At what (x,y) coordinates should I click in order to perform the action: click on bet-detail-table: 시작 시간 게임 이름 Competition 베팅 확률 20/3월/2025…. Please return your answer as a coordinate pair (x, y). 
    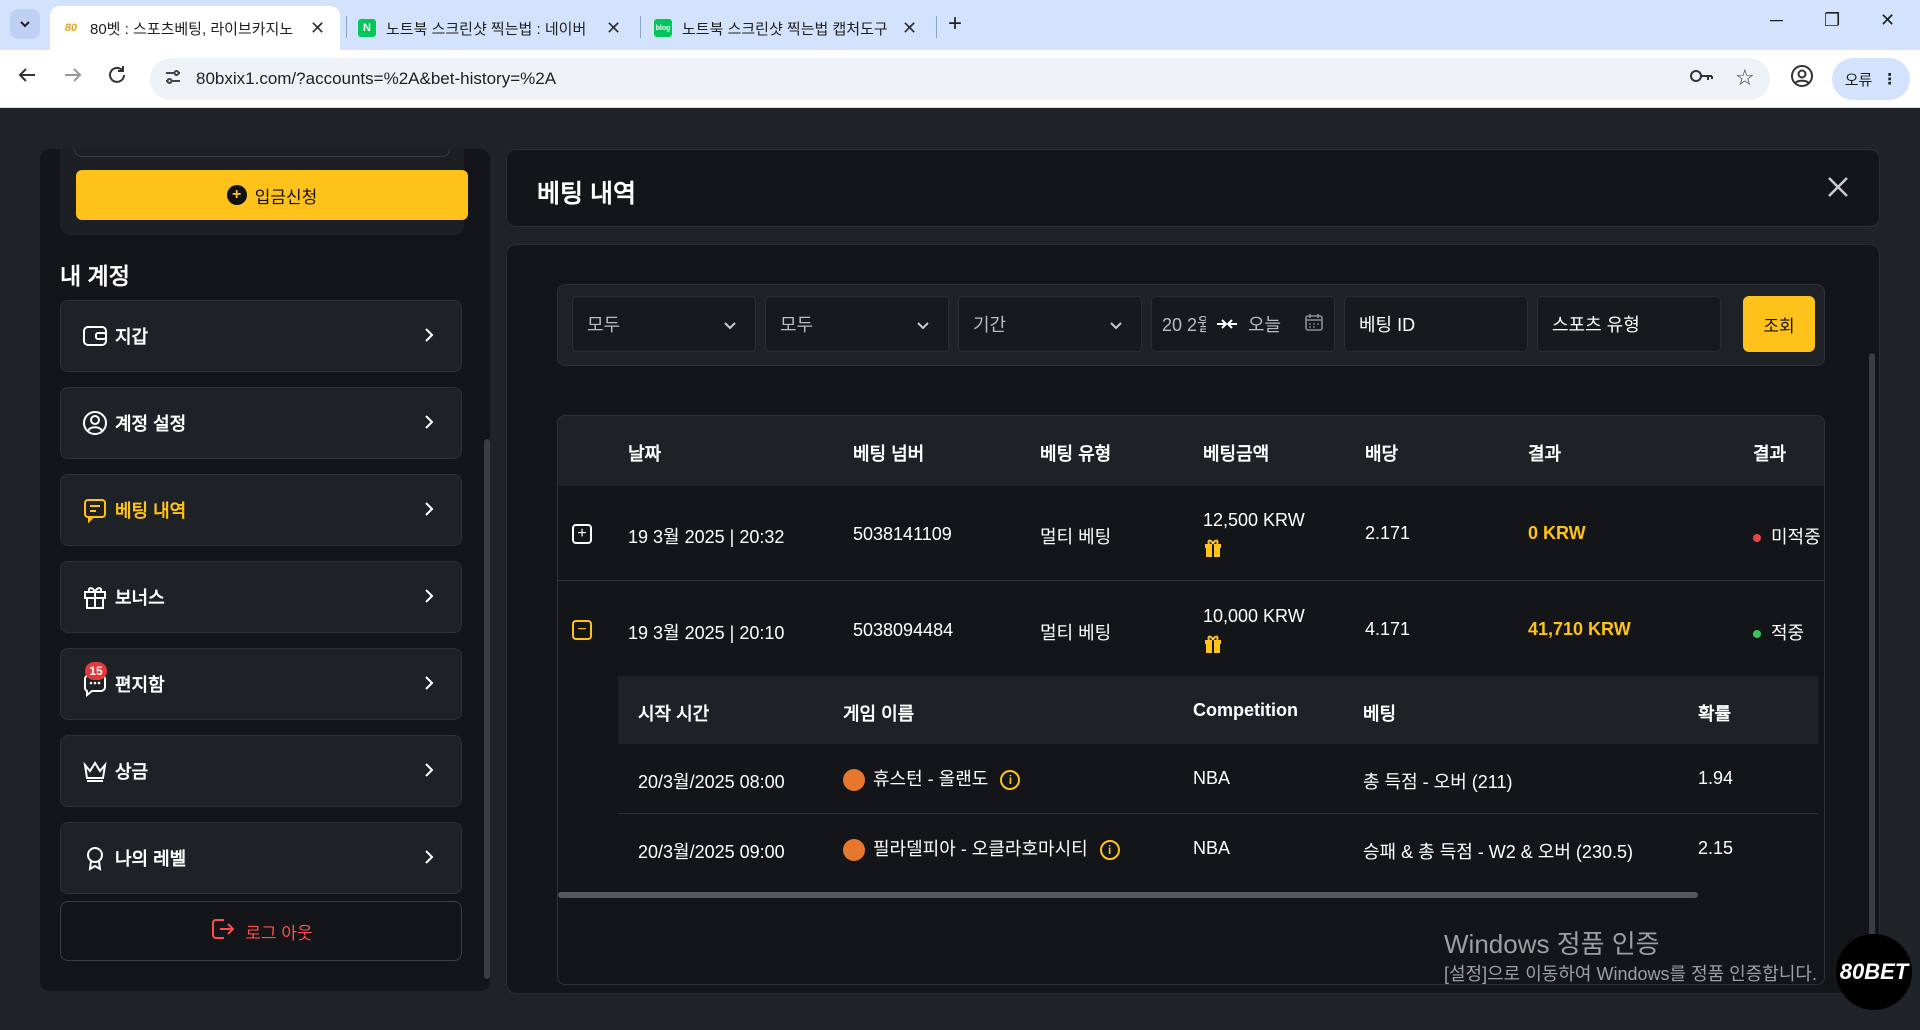
    Looking at the image, I should click on (1218, 781).